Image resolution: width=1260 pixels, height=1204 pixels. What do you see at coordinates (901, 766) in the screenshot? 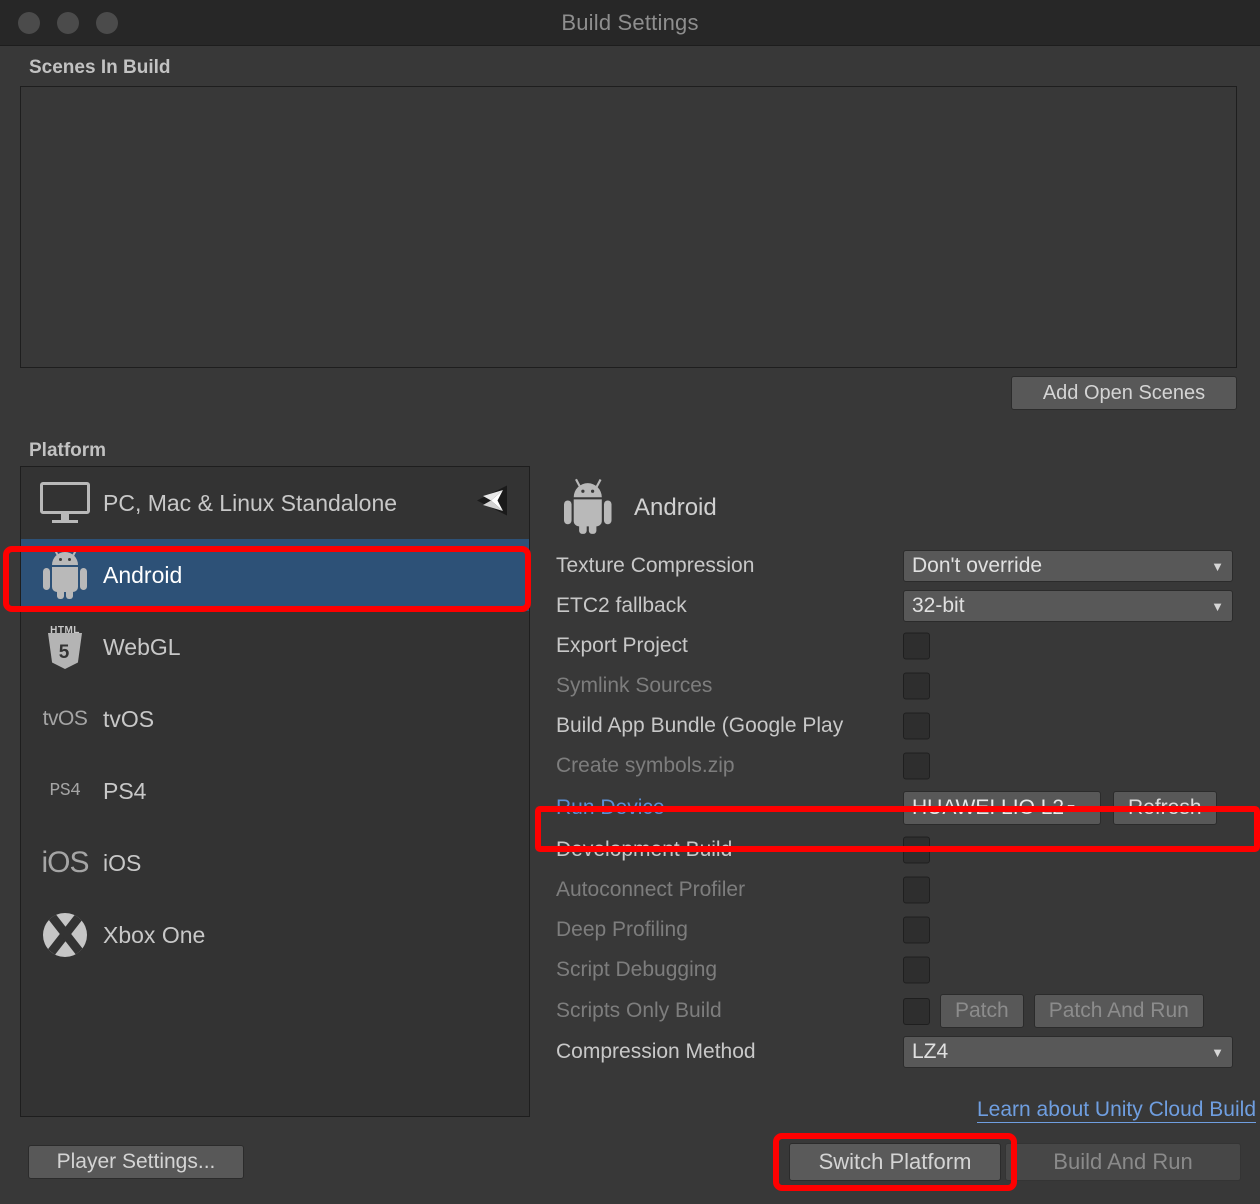
I see `setting-row-create-symbols-zip: Create symbols.zip` at bounding box center [901, 766].